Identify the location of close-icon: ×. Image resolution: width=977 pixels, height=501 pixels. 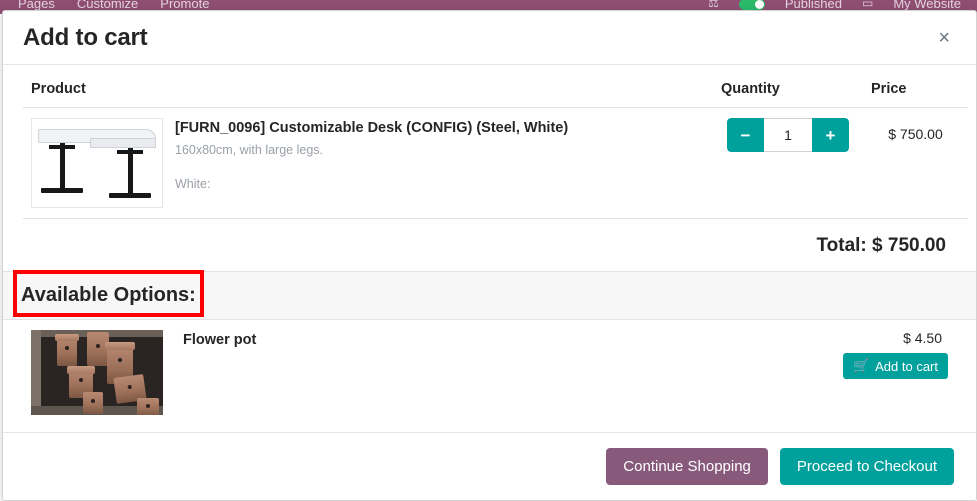
(944, 38).